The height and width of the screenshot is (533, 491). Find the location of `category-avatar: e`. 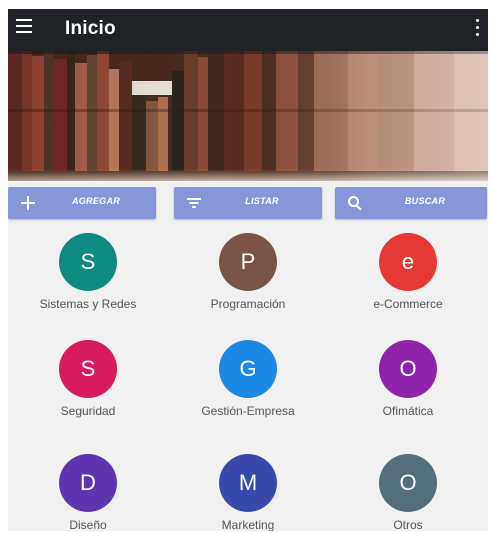

category-avatar: e is located at coordinates (408, 262).